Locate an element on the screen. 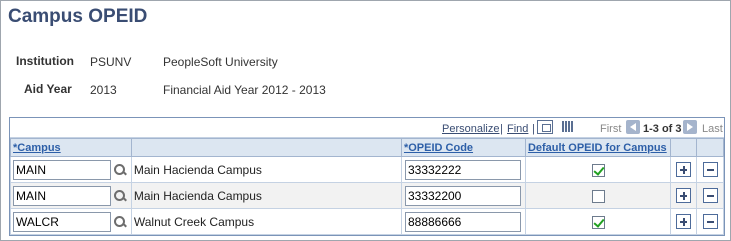  personalize-link: Personalize is located at coordinates (470, 129).